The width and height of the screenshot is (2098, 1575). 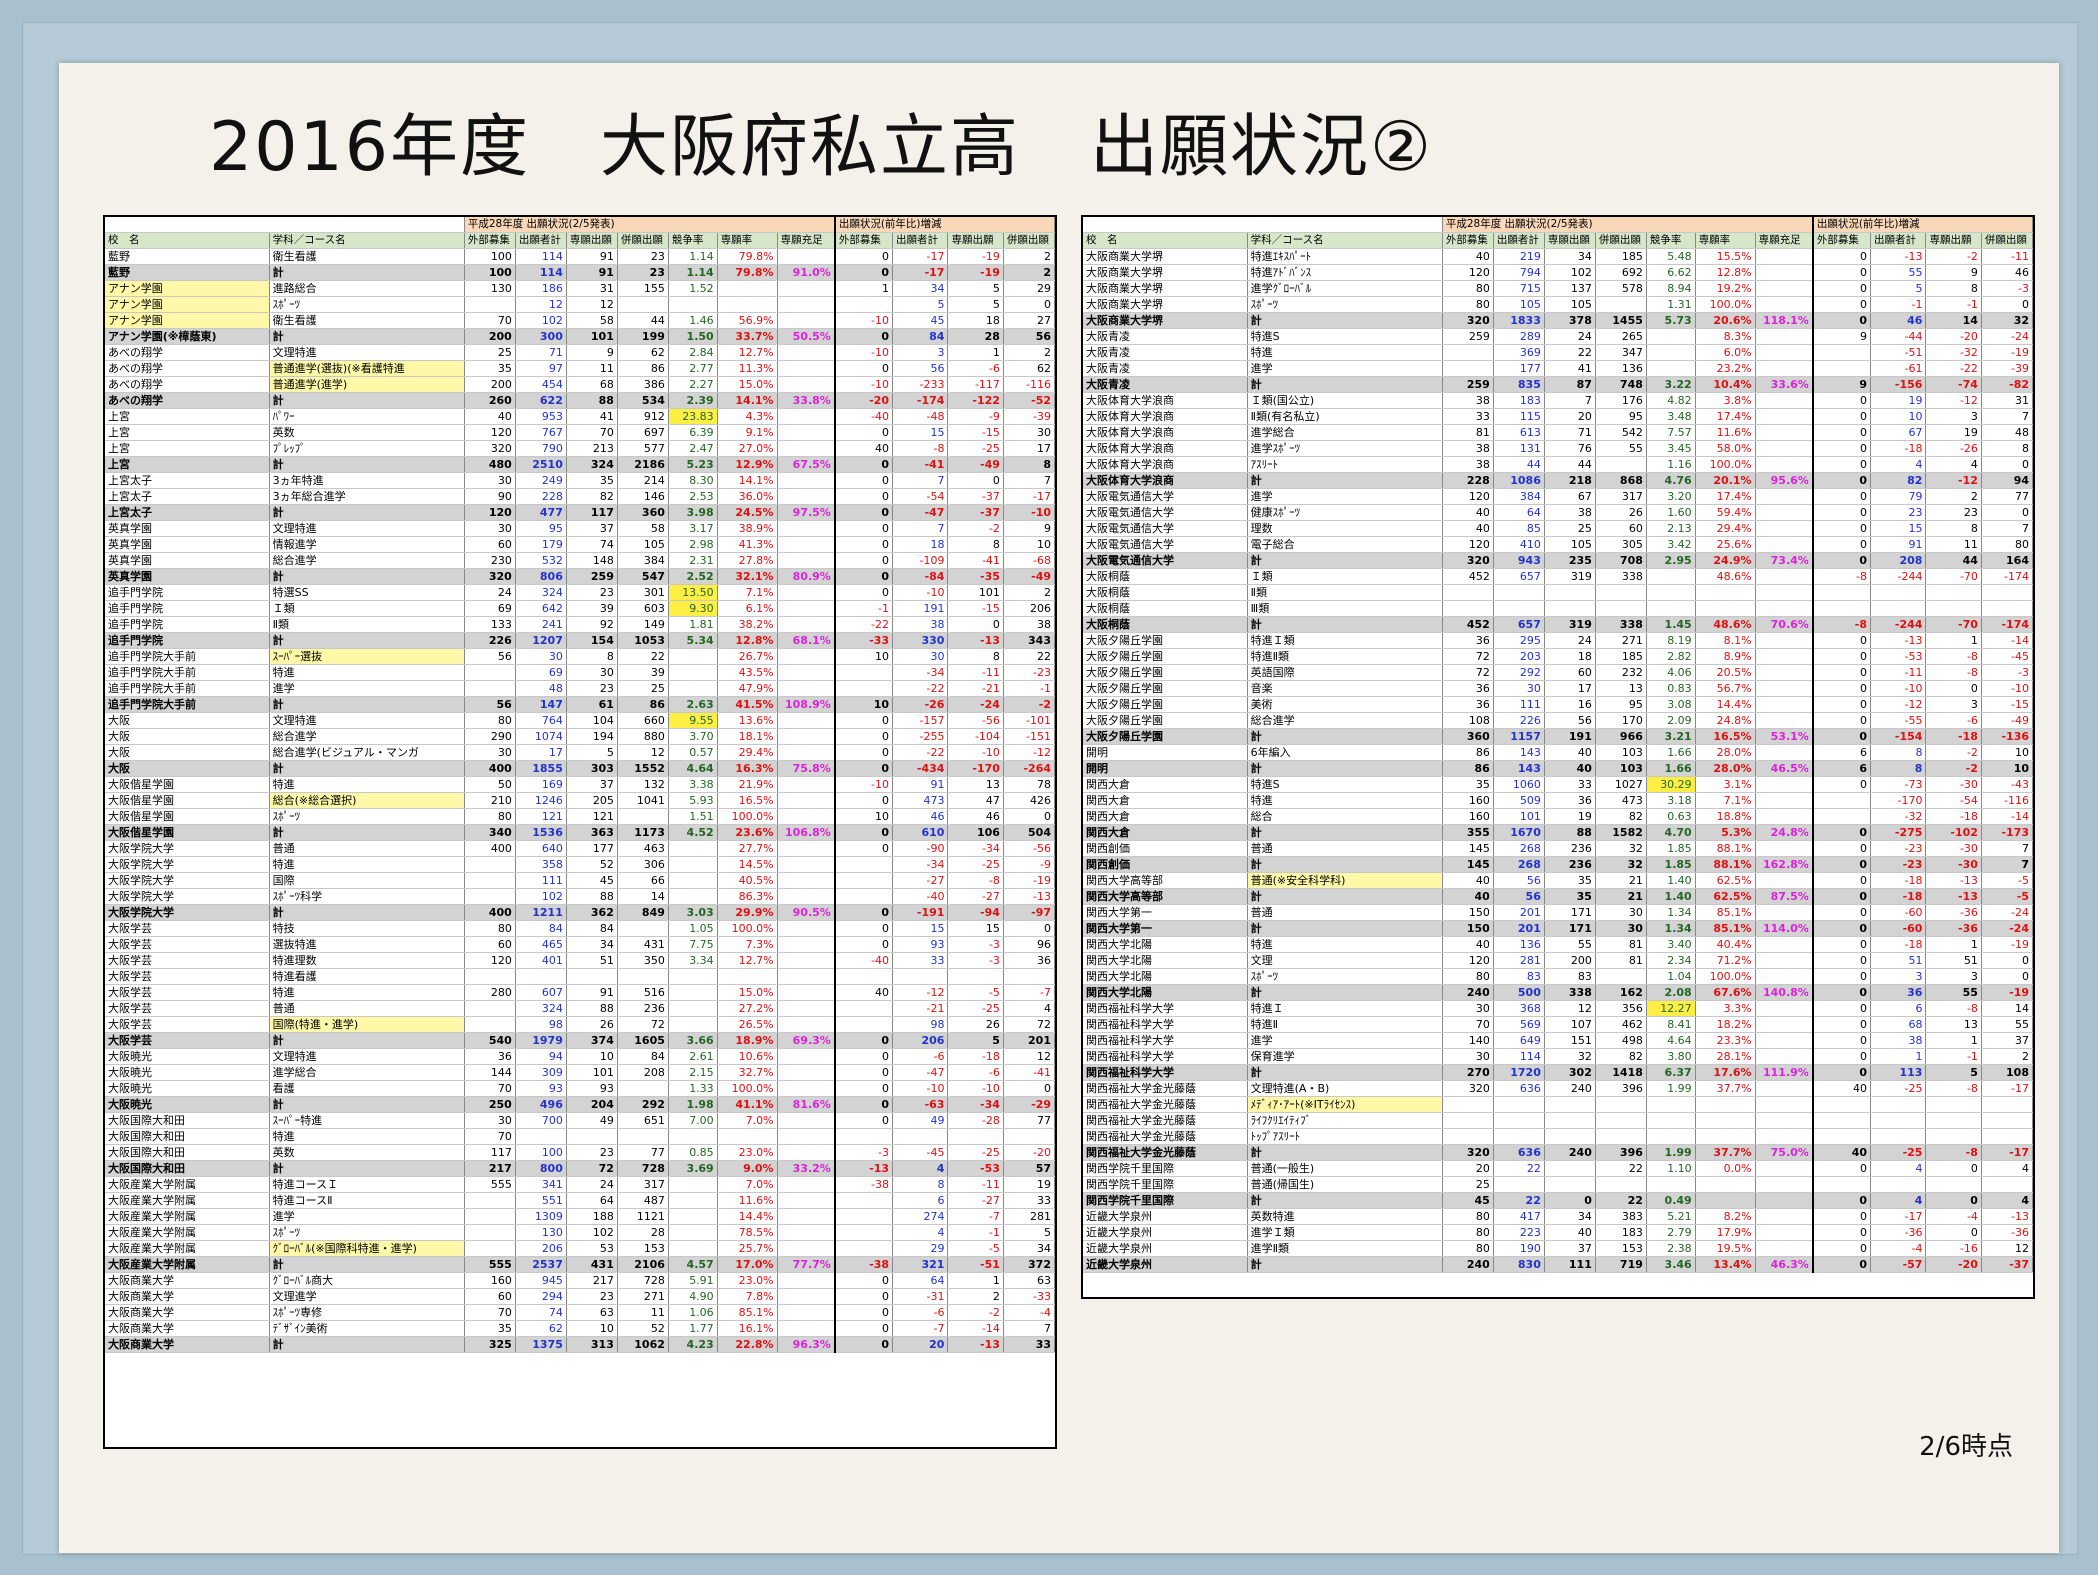 I want to click on value-cell: 177, so click(x=592, y=848).